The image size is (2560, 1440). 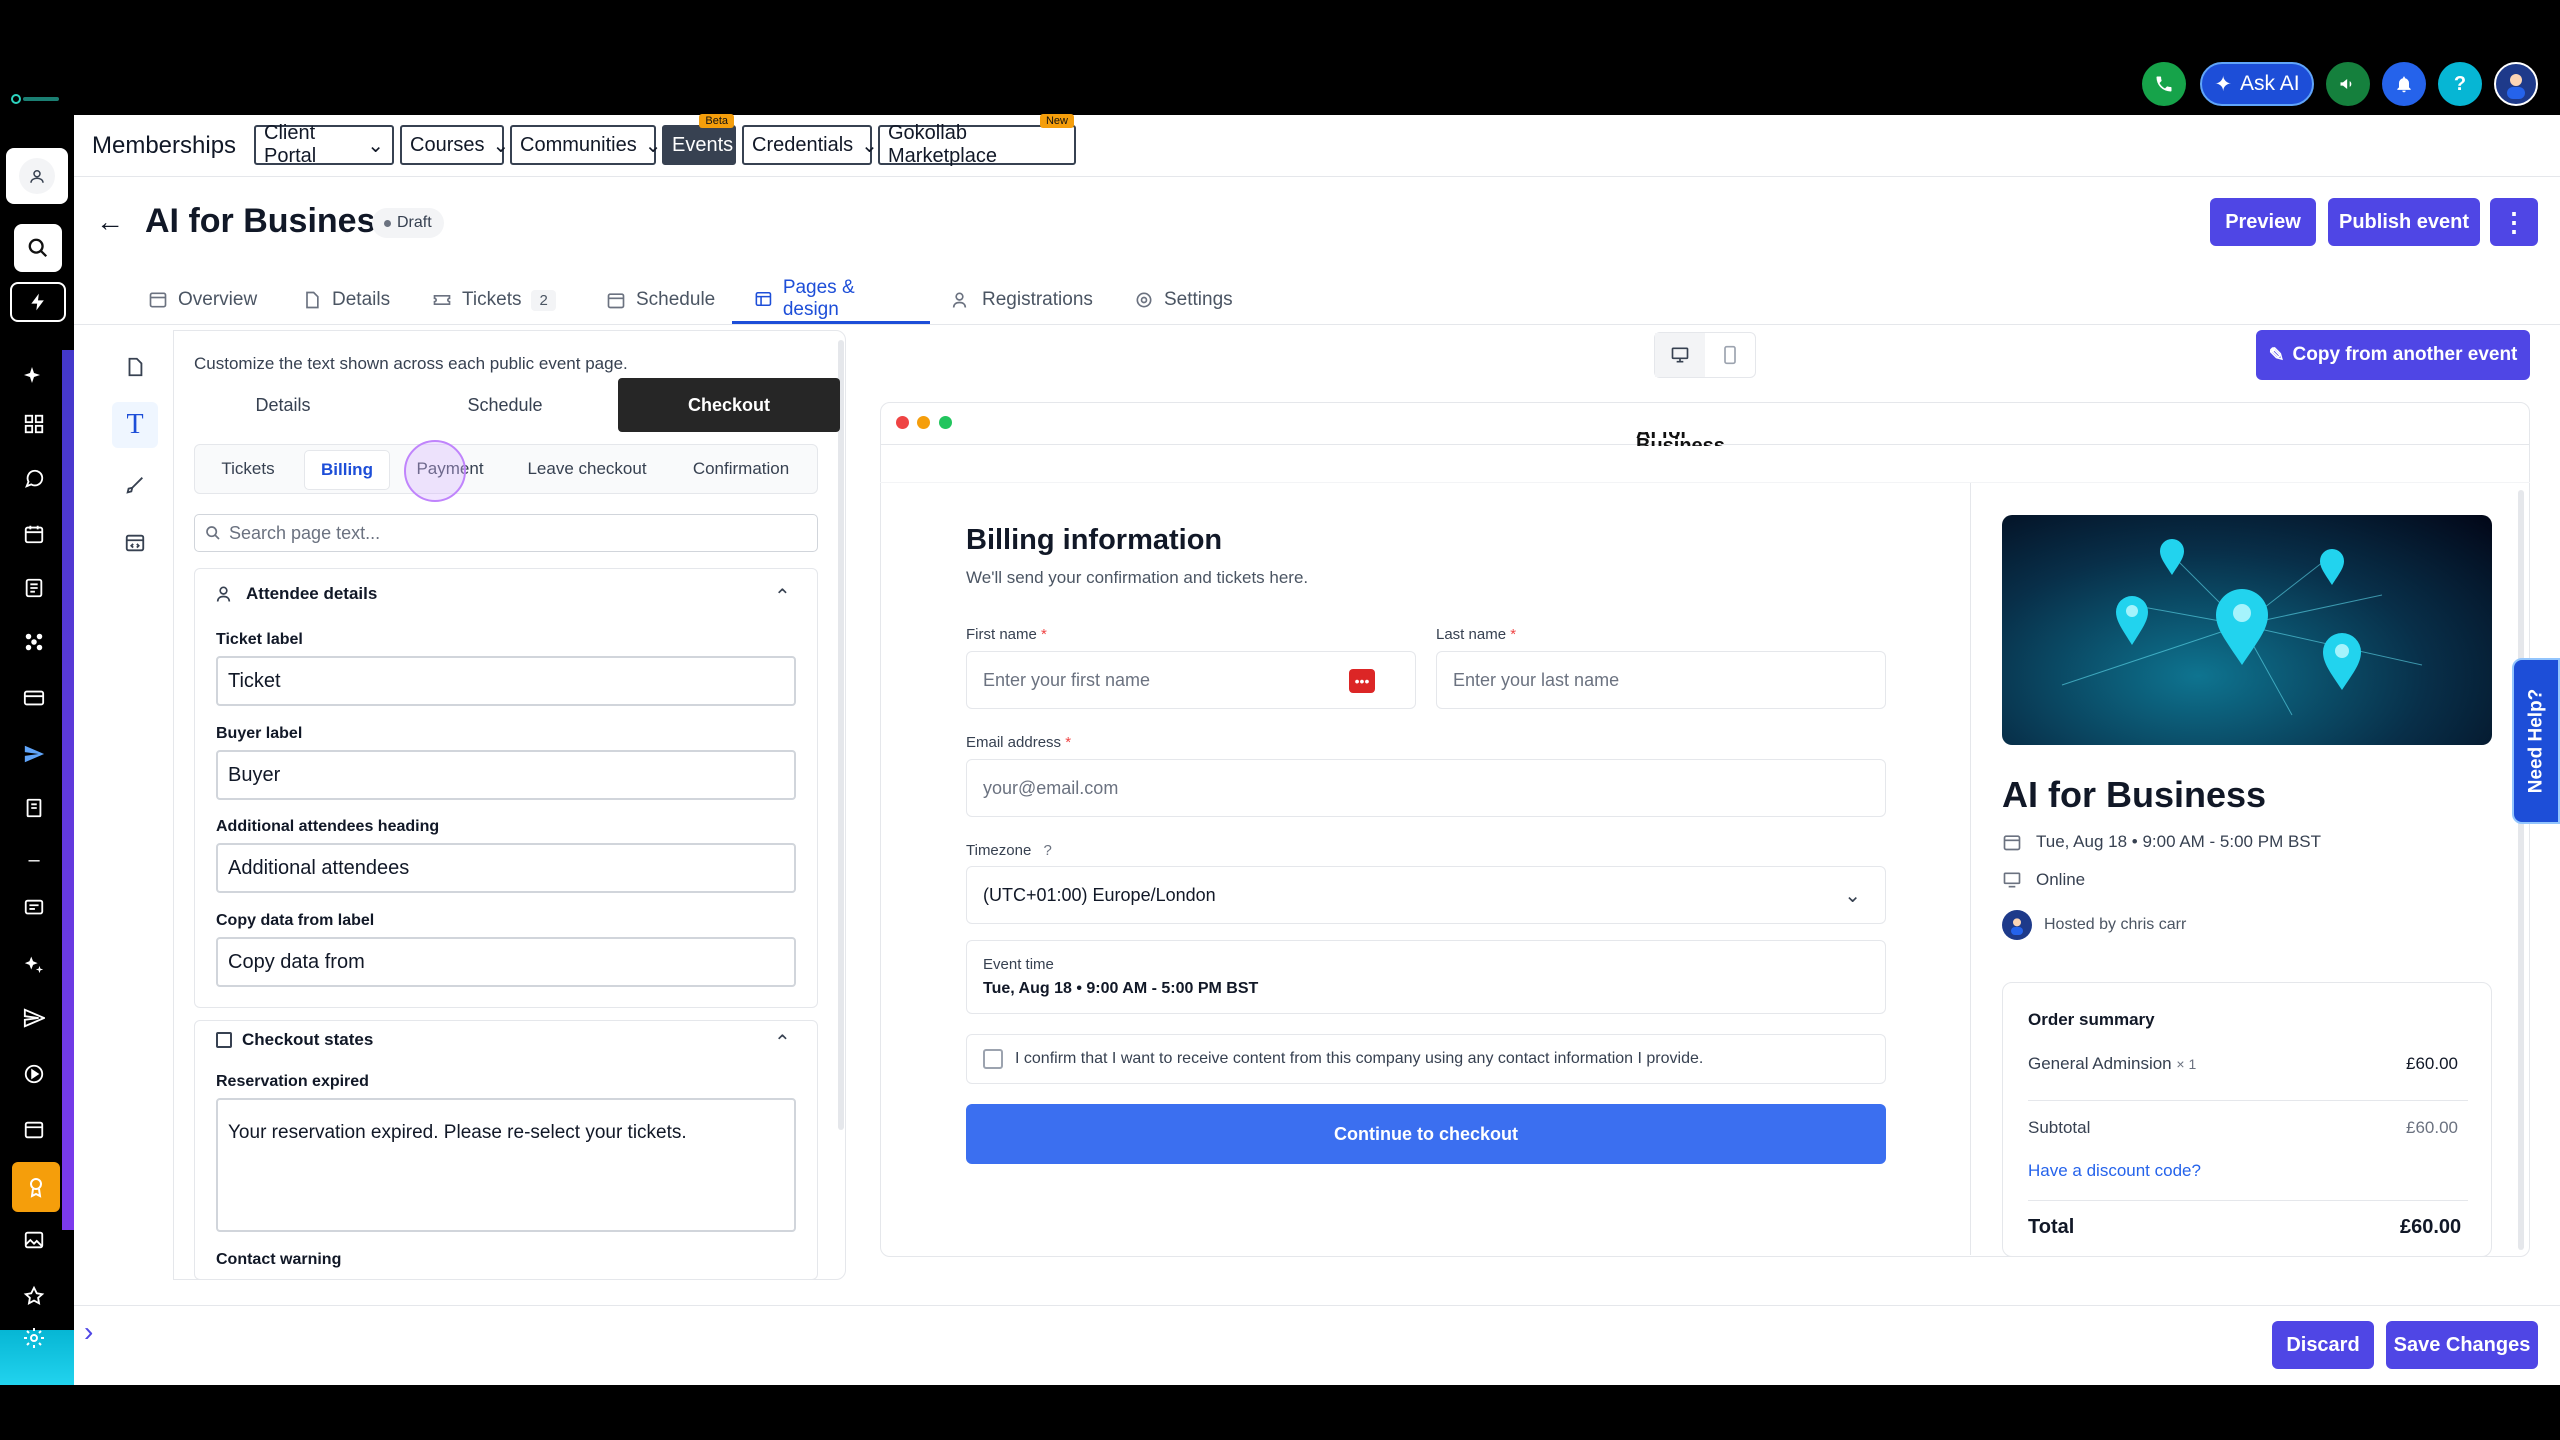 What do you see at coordinates (2393, 355) in the screenshot?
I see `copy-from-event-button: ✎ Copy from another event` at bounding box center [2393, 355].